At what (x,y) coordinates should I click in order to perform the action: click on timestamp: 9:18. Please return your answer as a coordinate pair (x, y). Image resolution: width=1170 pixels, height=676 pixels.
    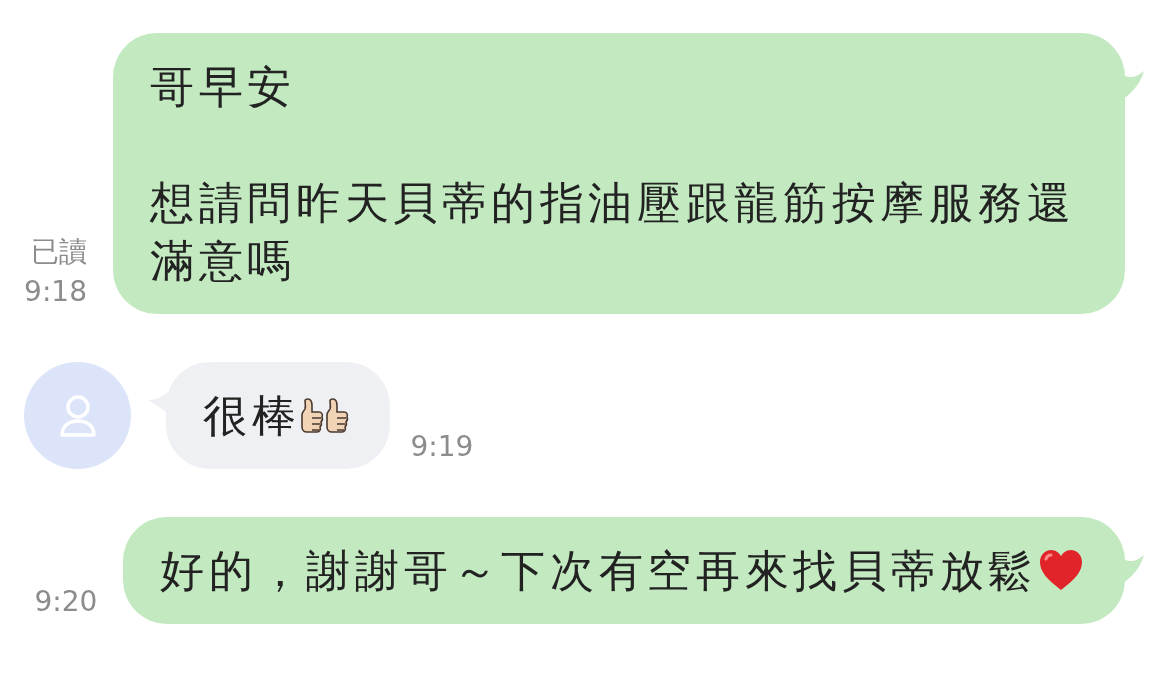
    Looking at the image, I should click on (55, 292).